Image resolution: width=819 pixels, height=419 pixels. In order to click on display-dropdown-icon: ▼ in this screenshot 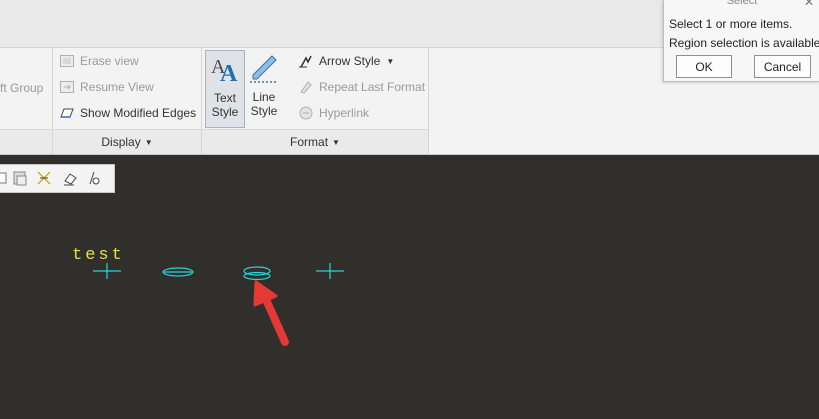, I will do `click(148, 142)`.